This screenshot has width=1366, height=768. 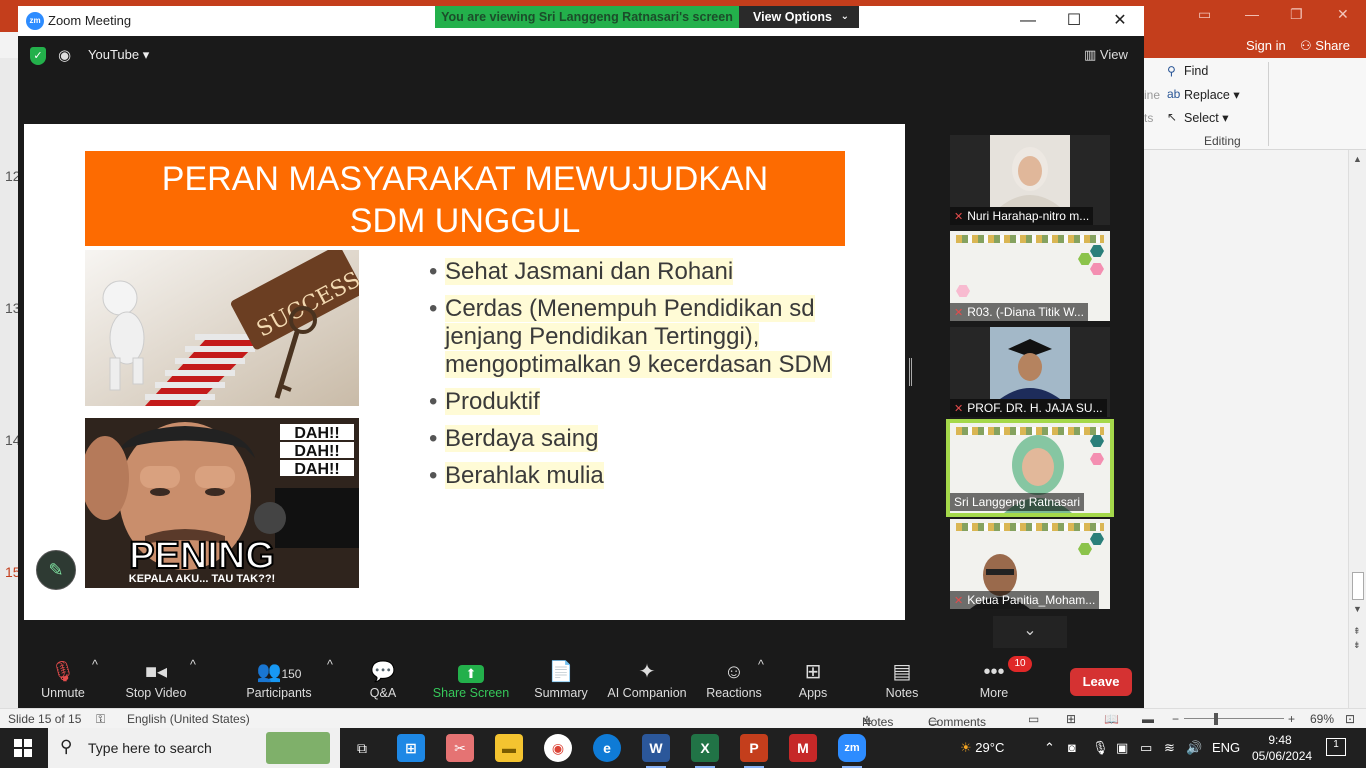 I want to click on view-options-button: View Options ⌄, so click(x=799, y=17).